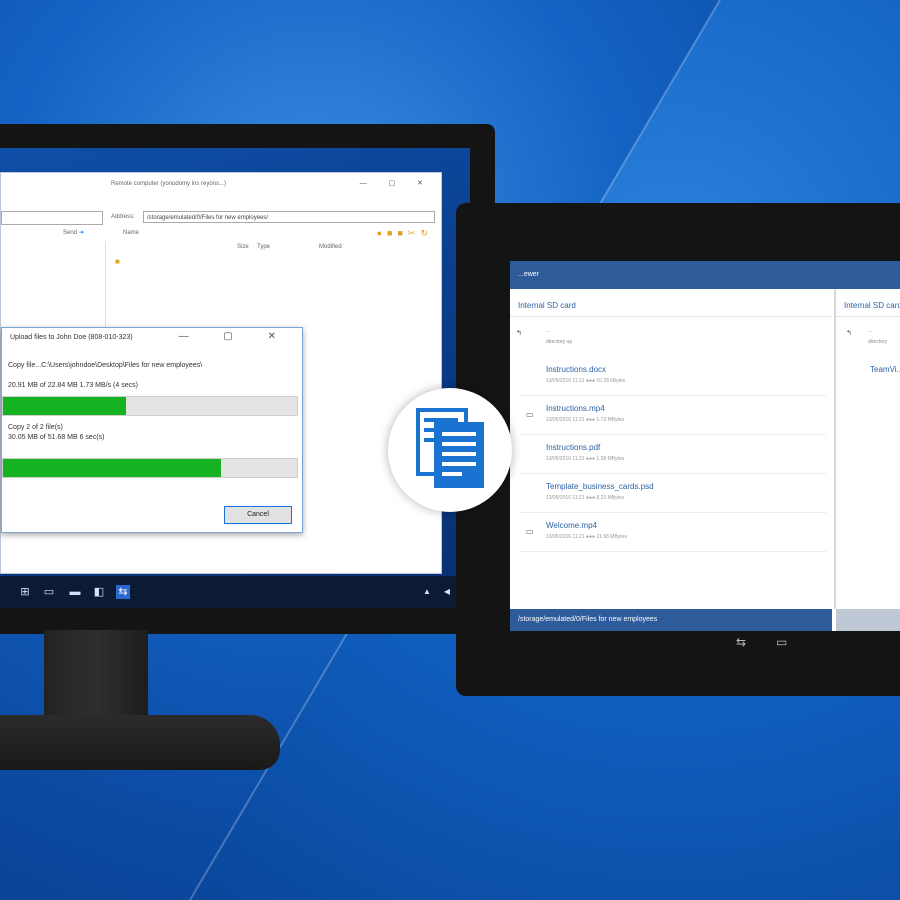 The image size is (900, 900). I want to click on column-header-type: Type, so click(263, 247).